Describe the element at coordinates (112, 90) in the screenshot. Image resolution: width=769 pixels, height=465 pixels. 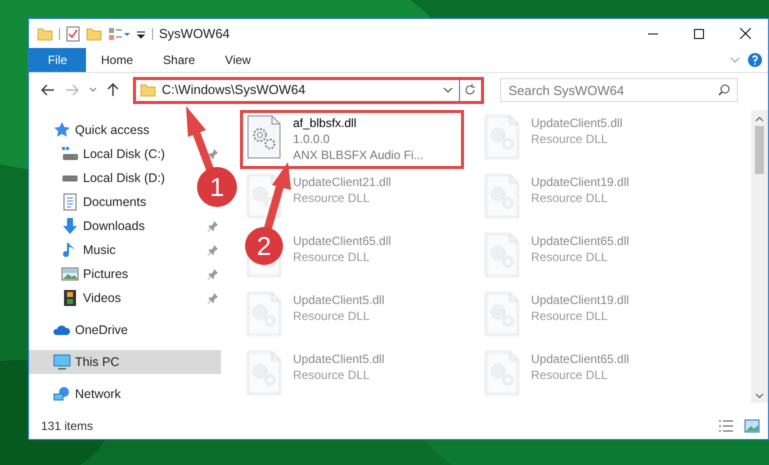
I see `up-arrow-icon` at that location.